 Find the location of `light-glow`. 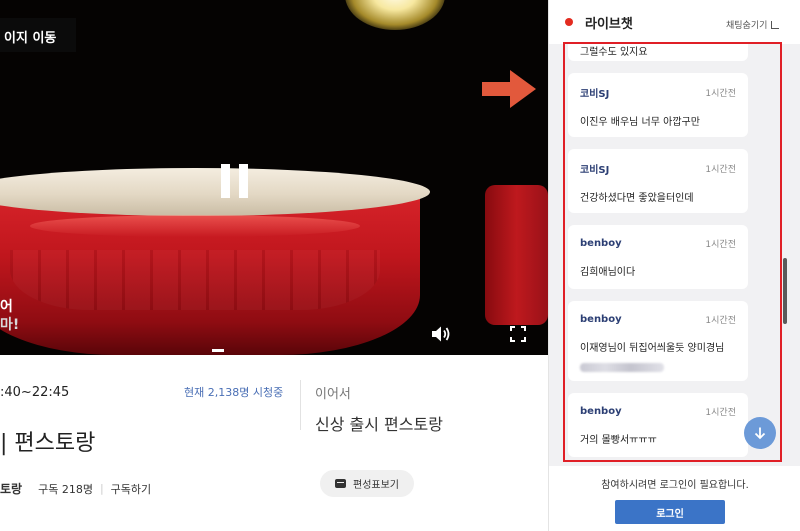

light-glow is located at coordinates (395, 15).